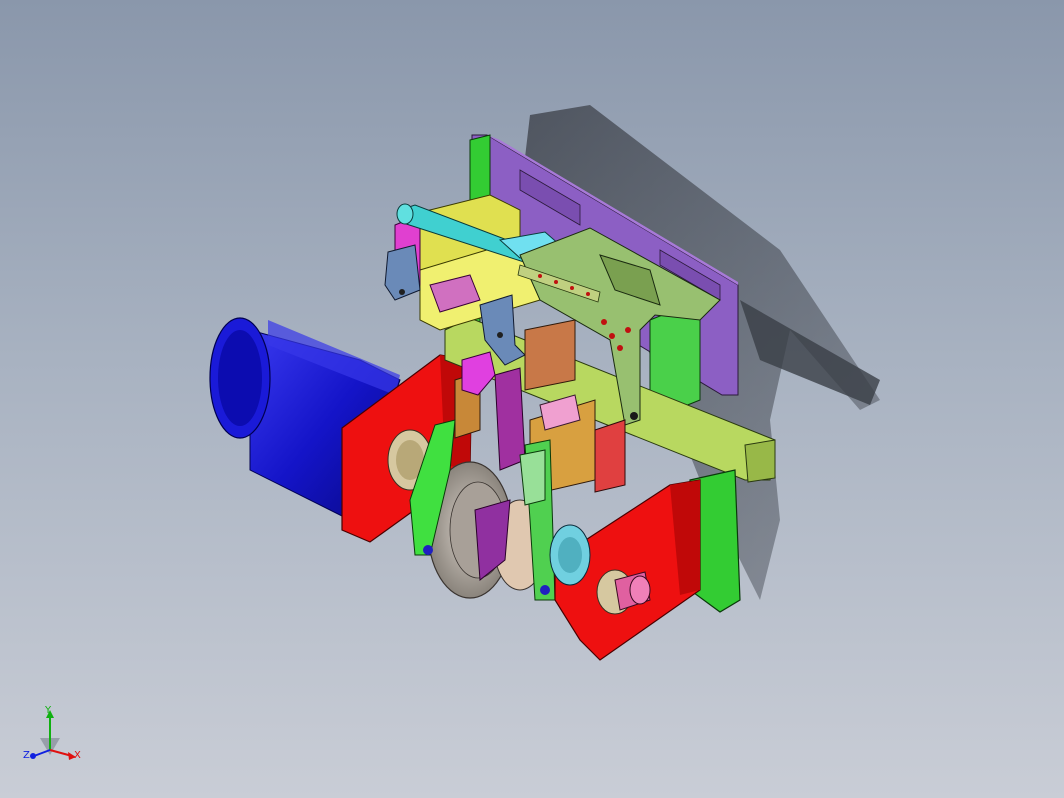  Describe the element at coordinates (26, 755) in the screenshot. I see `triad-z-label: Z` at that location.